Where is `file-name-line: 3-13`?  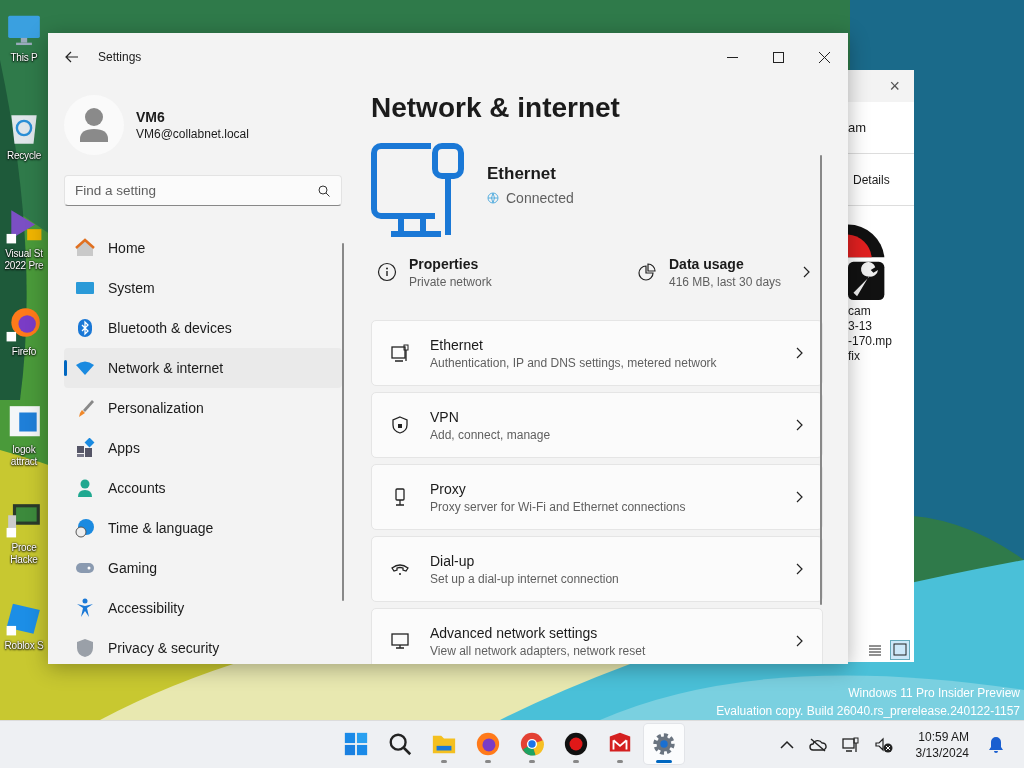
file-name-line: 3-13 is located at coordinates (861, 326).